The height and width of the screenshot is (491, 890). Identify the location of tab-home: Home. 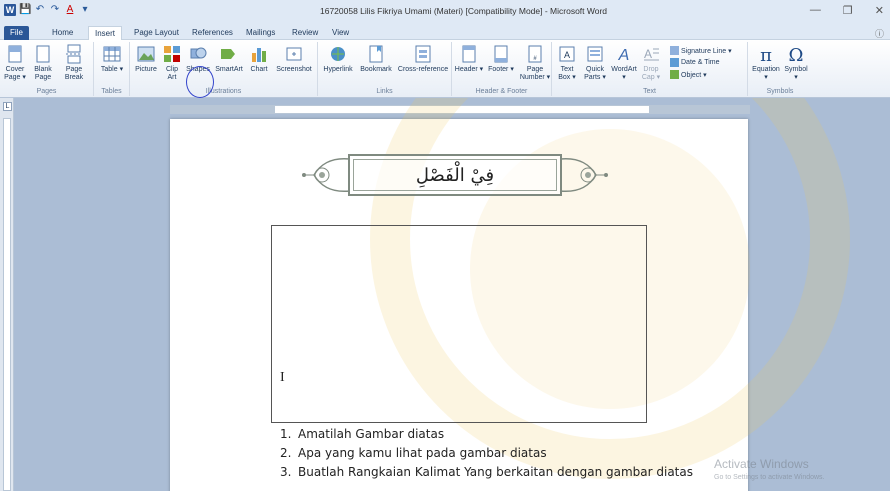
(62, 33).